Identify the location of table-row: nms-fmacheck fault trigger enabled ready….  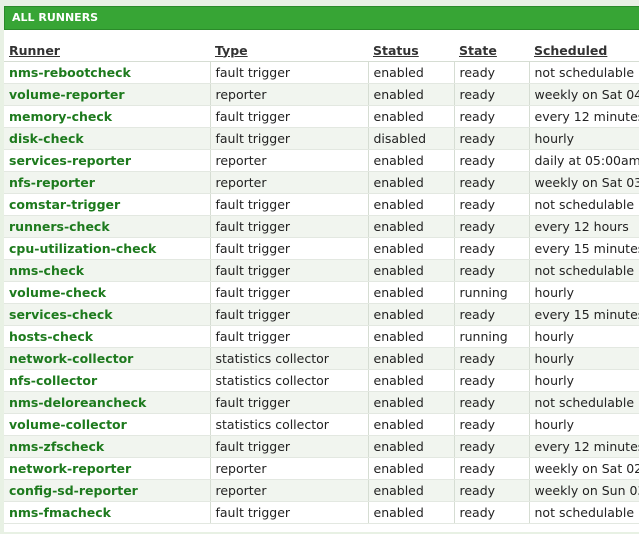
(321, 512).